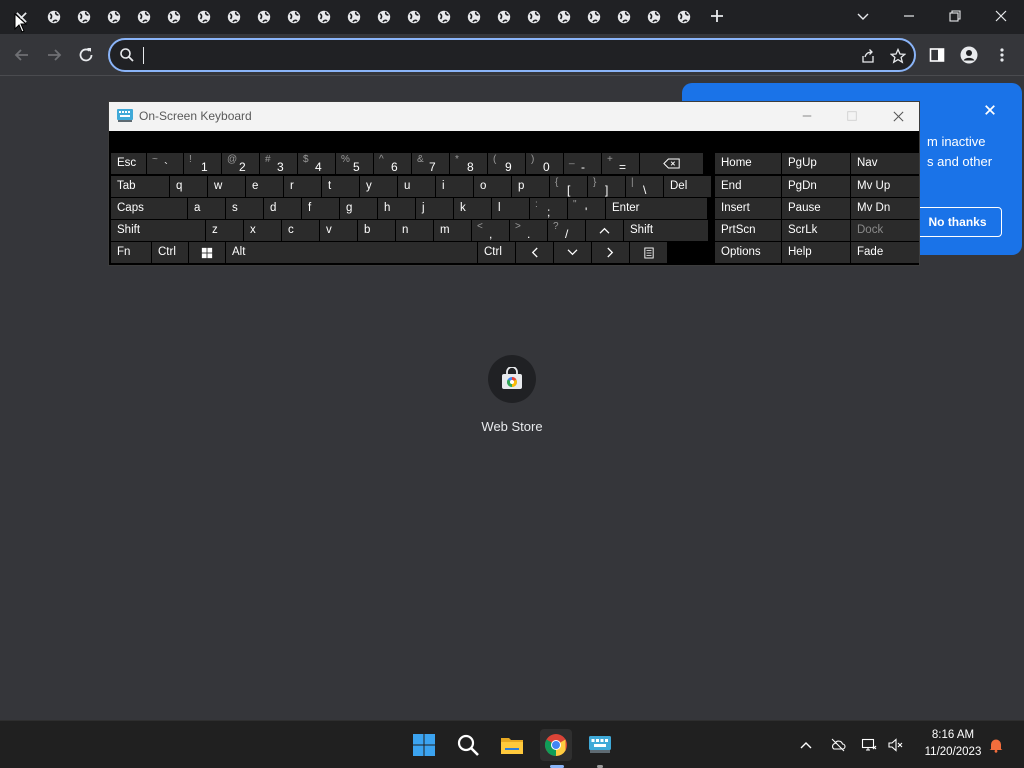  What do you see at coordinates (264, 186) in the screenshot?
I see `osk-key-e: e` at bounding box center [264, 186].